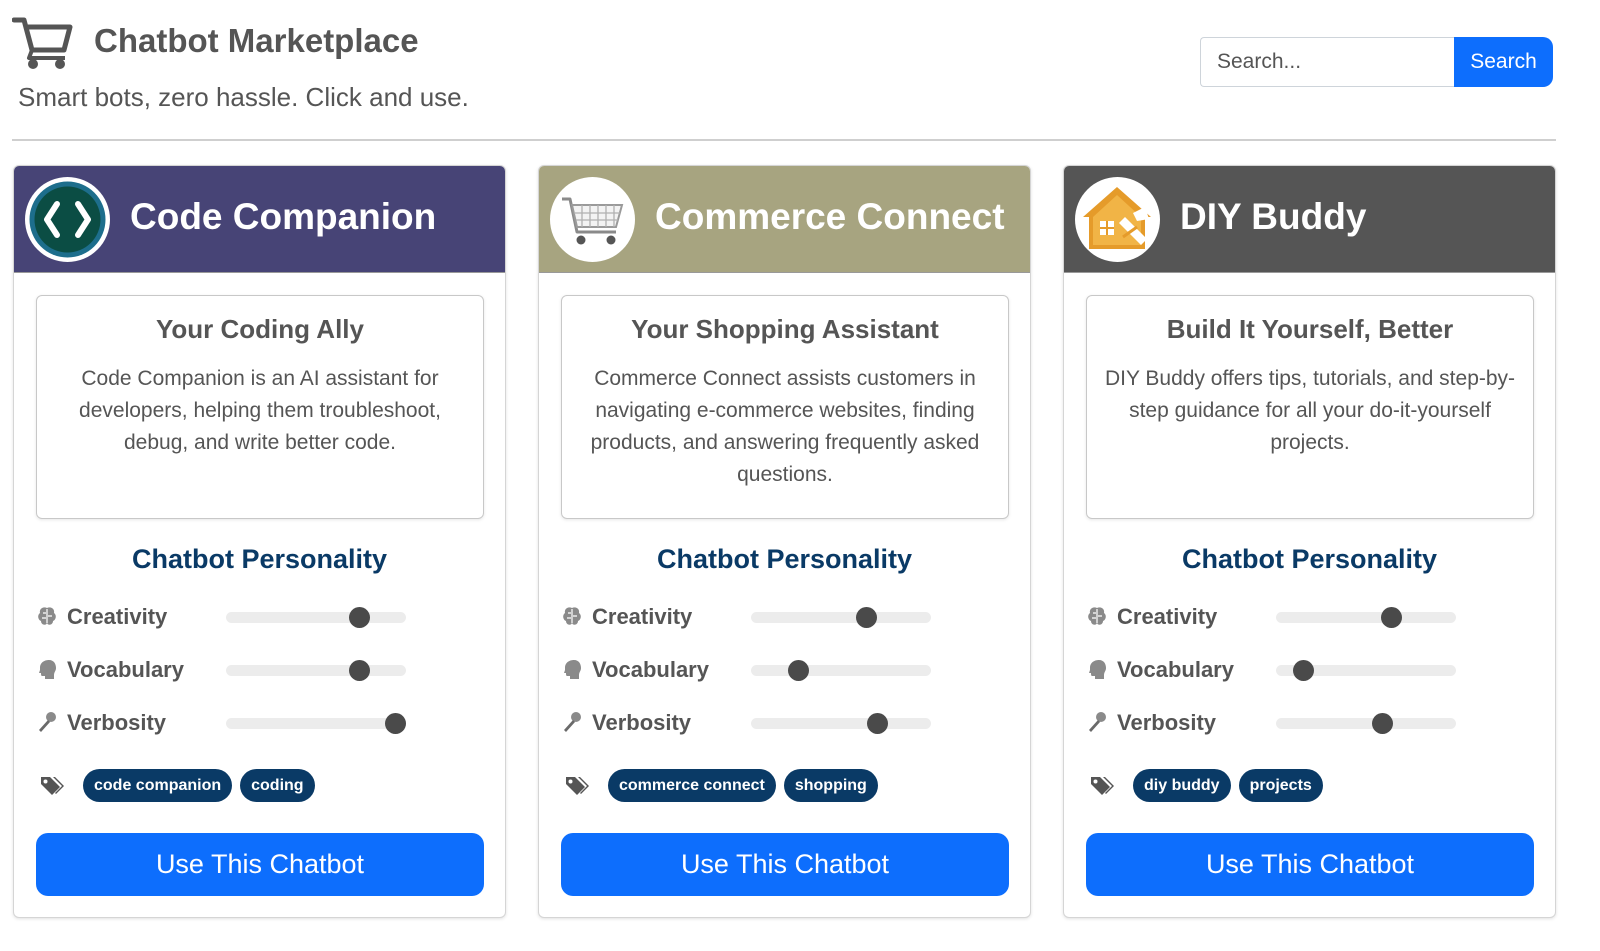 The width and height of the screenshot is (1600, 951). Describe the element at coordinates (243, 97) in the screenshot. I see `site-tagline: Smart bots, zero hassle. Click and use.` at that location.